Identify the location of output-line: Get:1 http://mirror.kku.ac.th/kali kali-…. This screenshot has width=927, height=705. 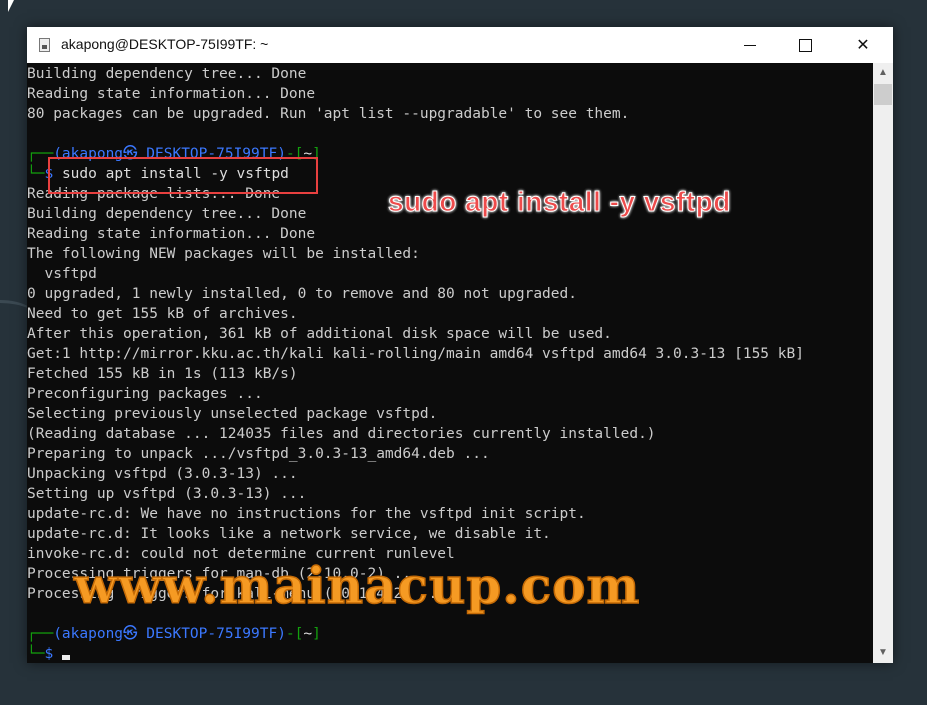
(415, 354).